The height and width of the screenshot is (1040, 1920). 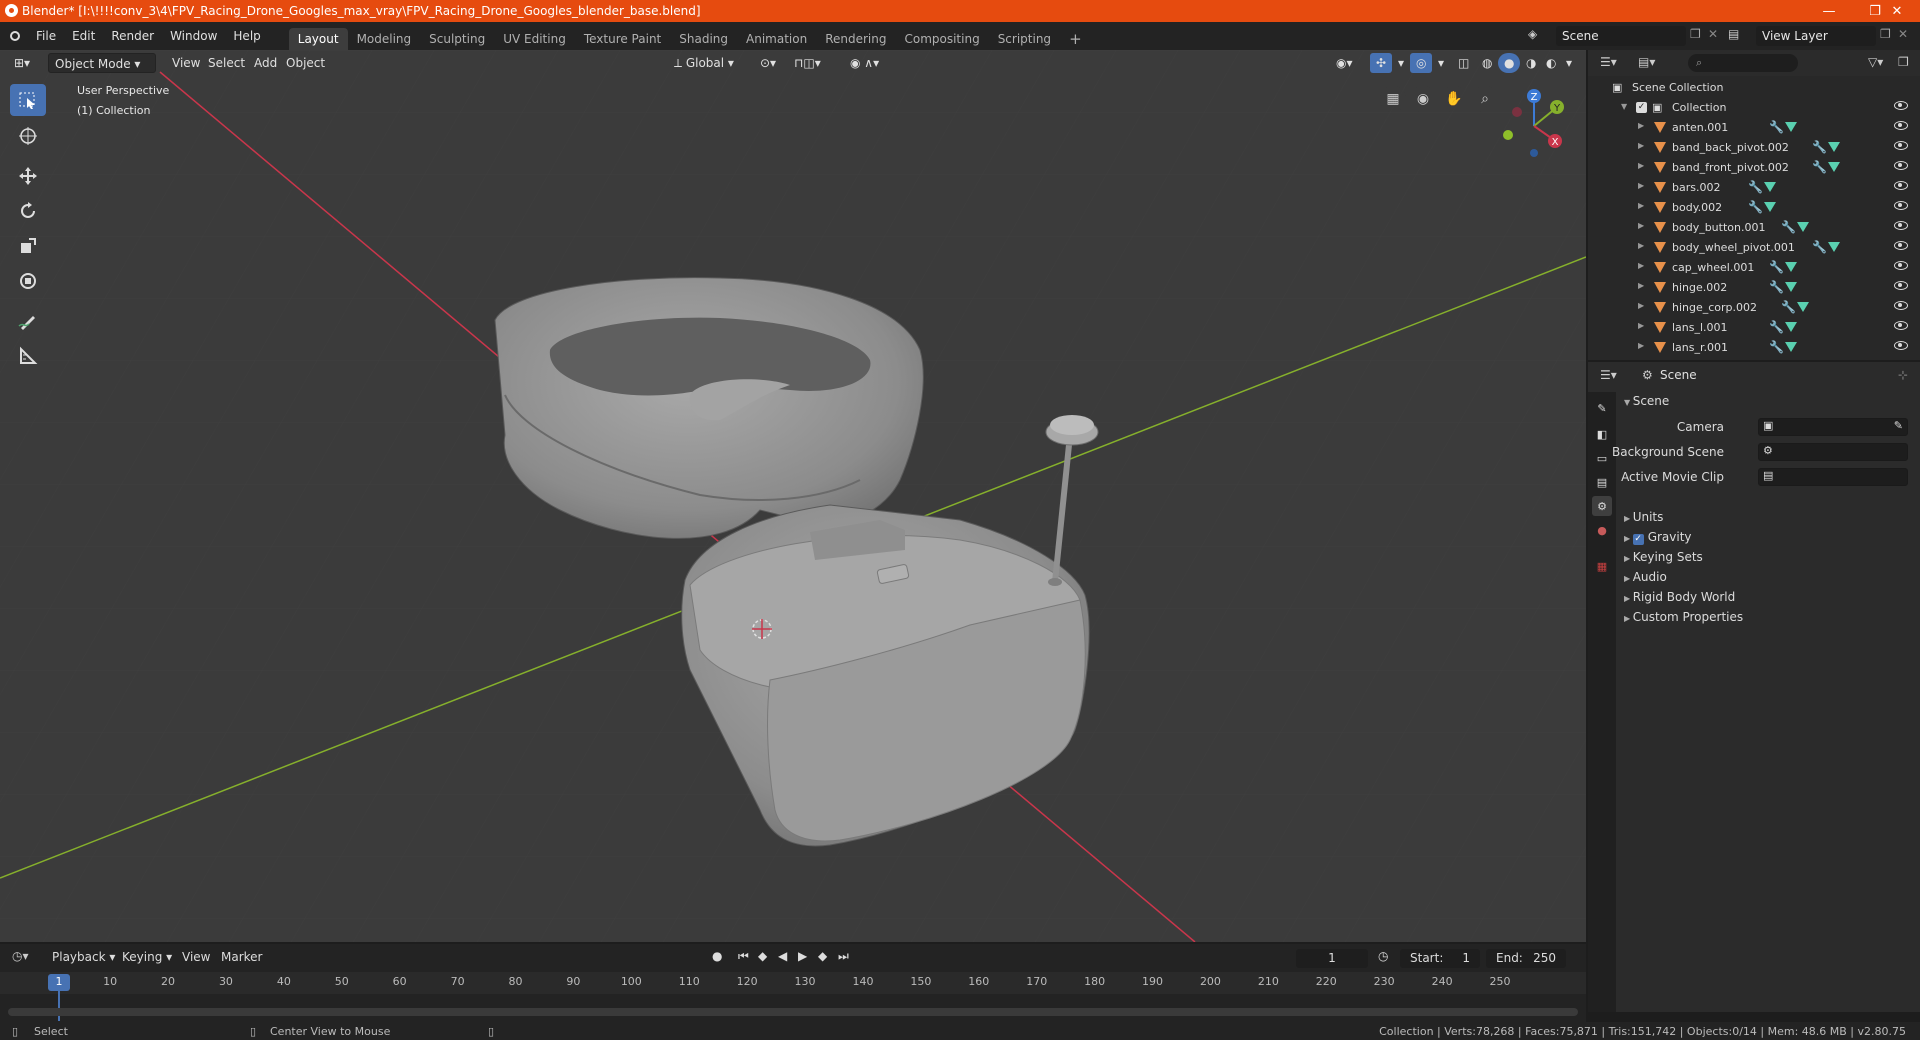 I want to click on filter-icon: ▽▾, so click(x=1875, y=62).